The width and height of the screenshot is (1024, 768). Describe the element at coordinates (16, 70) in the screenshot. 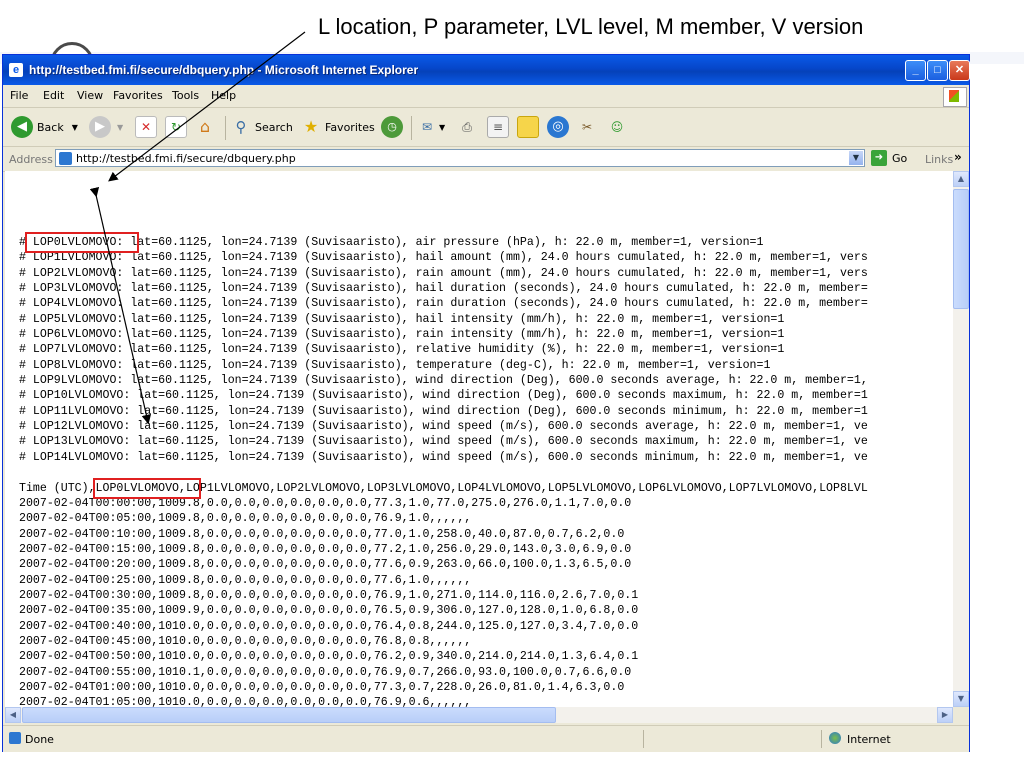

I see `ie-page-icon: e` at that location.